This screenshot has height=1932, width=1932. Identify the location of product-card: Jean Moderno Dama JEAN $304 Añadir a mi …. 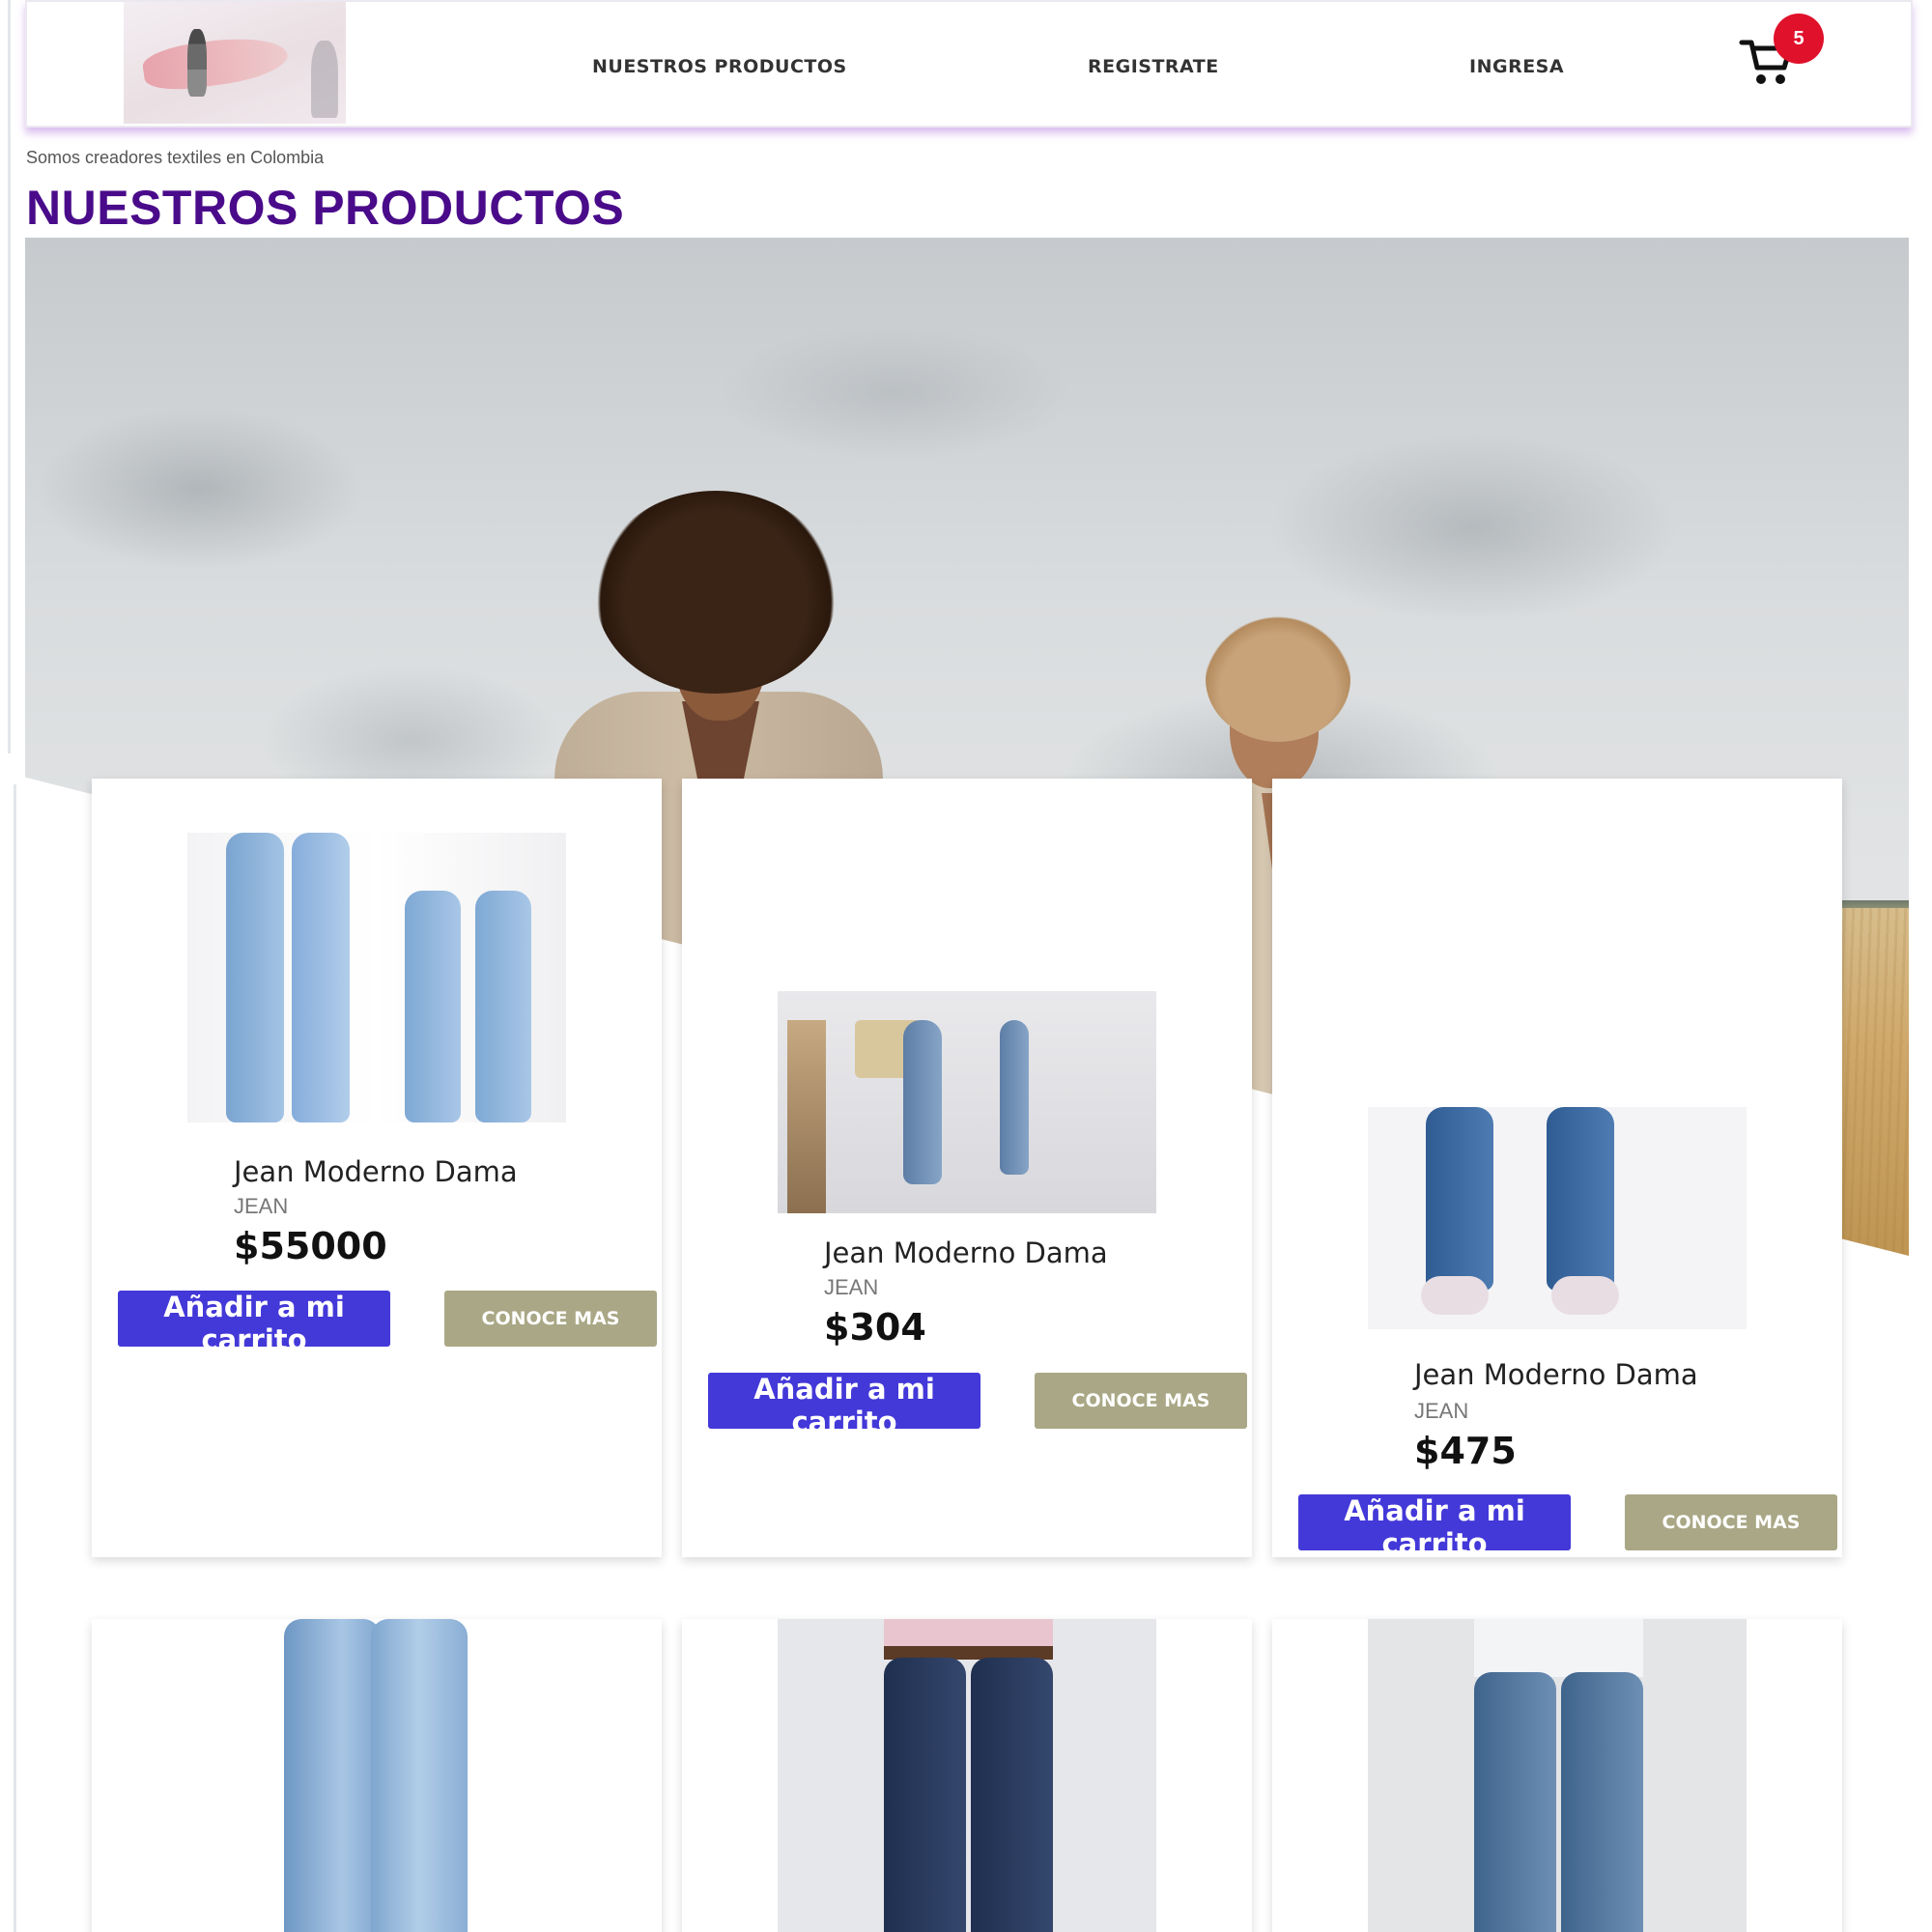
(967, 1168).